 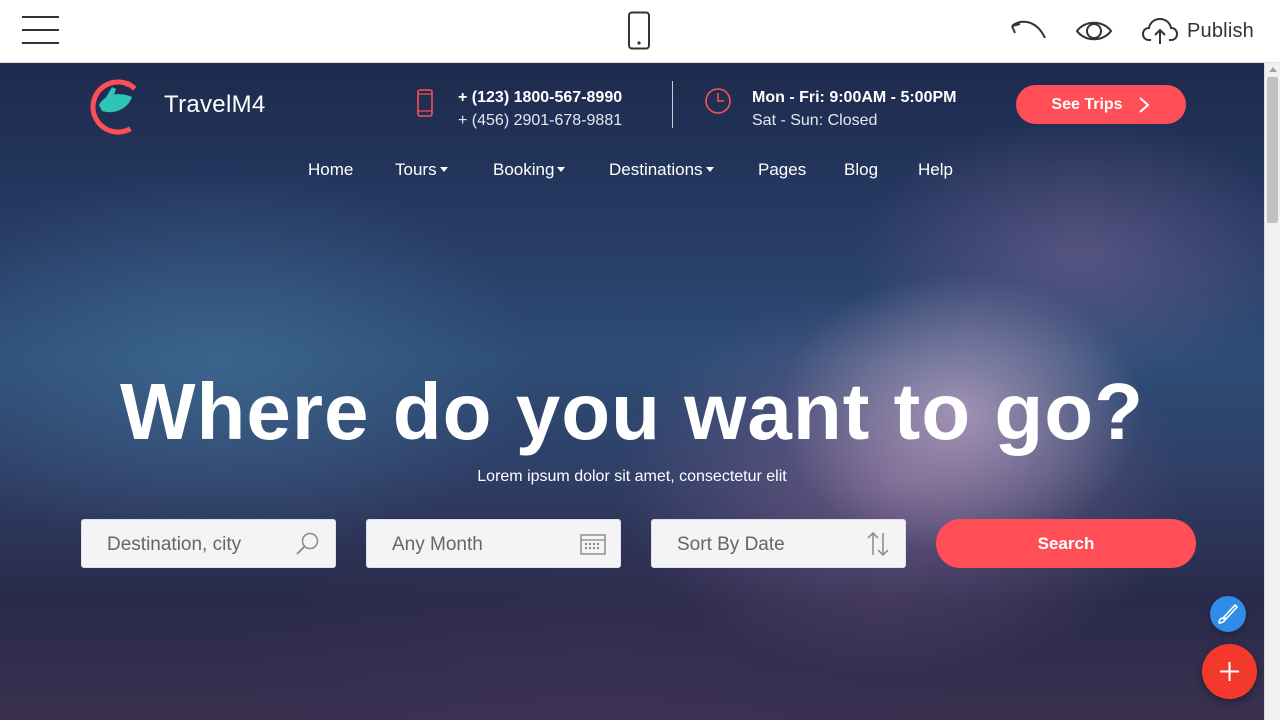 What do you see at coordinates (632, 411) in the screenshot?
I see `hero-title: Where do you want to go?` at bounding box center [632, 411].